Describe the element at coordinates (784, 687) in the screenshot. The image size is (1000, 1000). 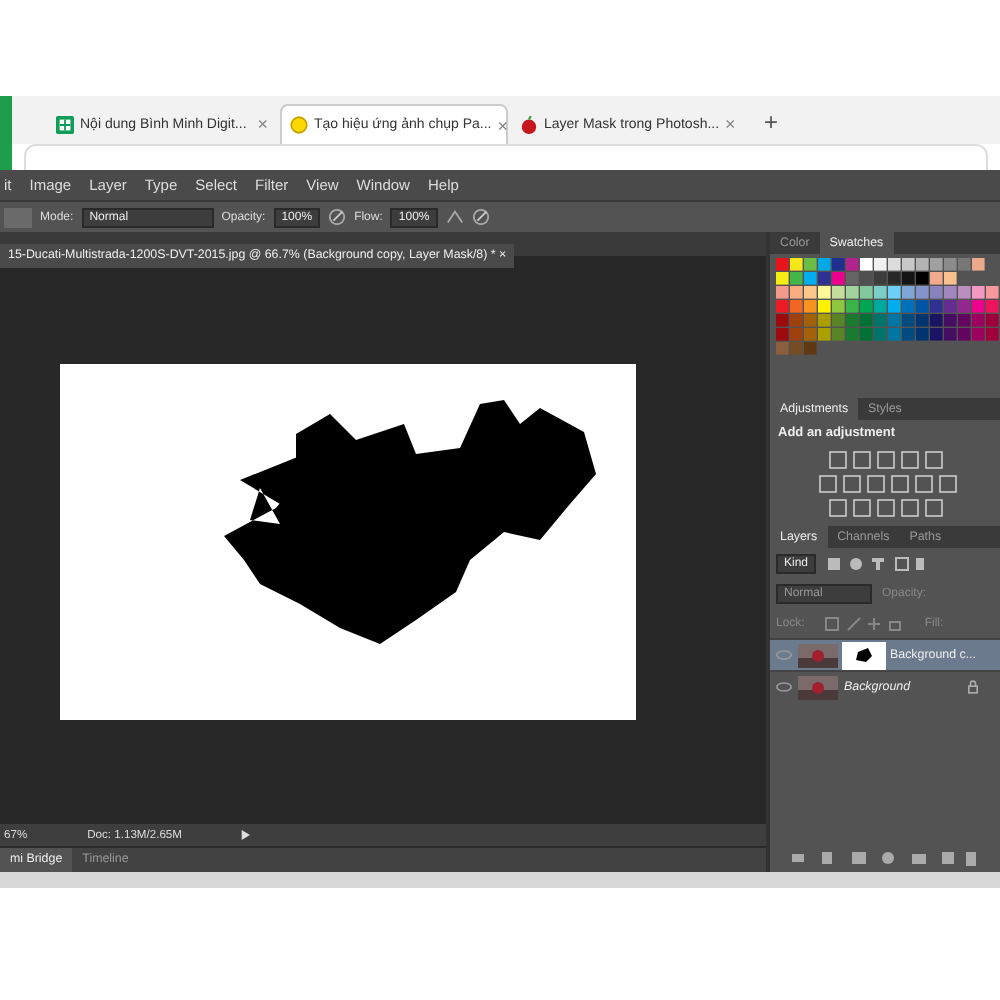
I see `eye-icon` at that location.